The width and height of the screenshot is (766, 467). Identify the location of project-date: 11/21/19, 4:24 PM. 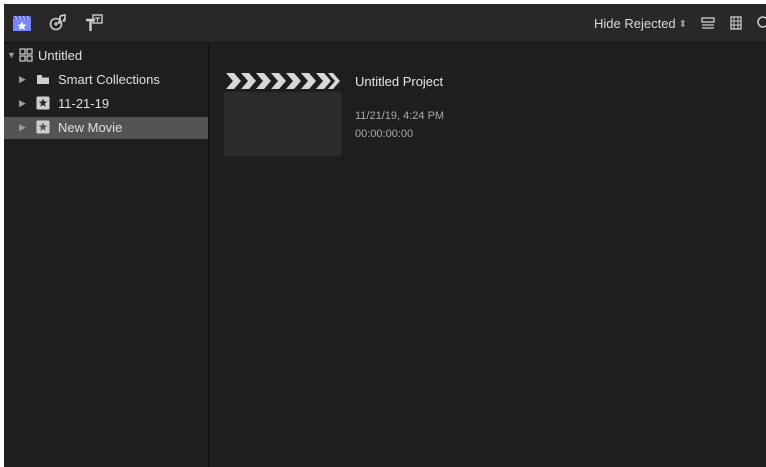
(400, 116).